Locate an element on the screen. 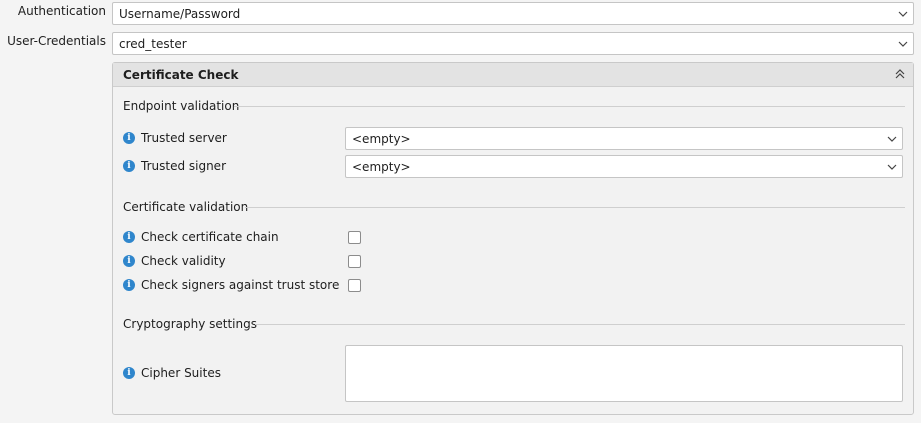 The height and width of the screenshot is (423, 921). user-credentials-select: cred_tester is located at coordinates (513, 43).